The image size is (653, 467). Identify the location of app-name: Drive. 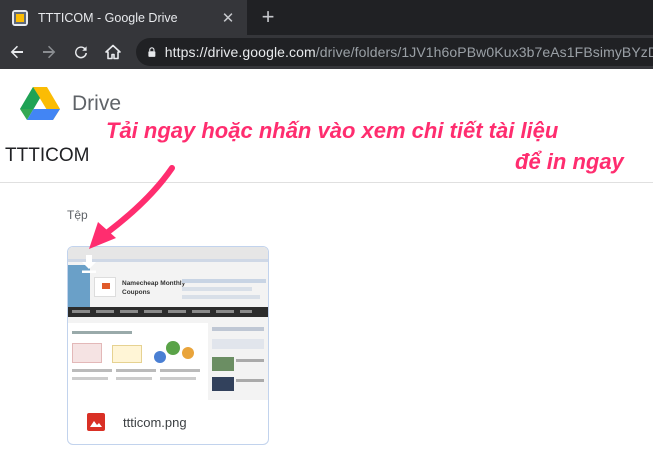
(96, 104).